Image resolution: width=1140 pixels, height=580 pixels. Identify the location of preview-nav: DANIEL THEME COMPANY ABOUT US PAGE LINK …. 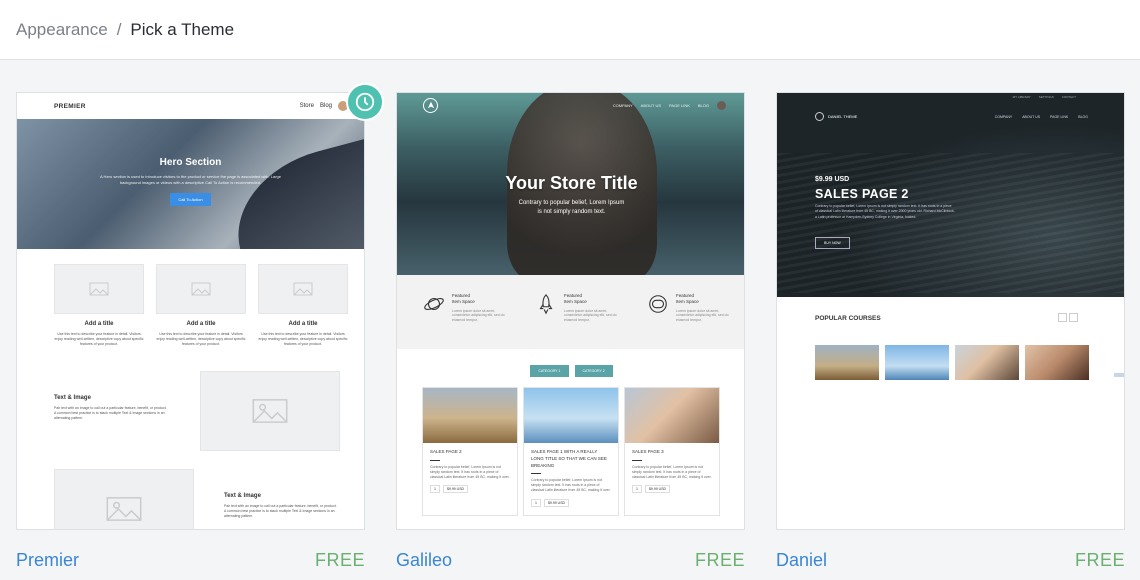
(951, 116).